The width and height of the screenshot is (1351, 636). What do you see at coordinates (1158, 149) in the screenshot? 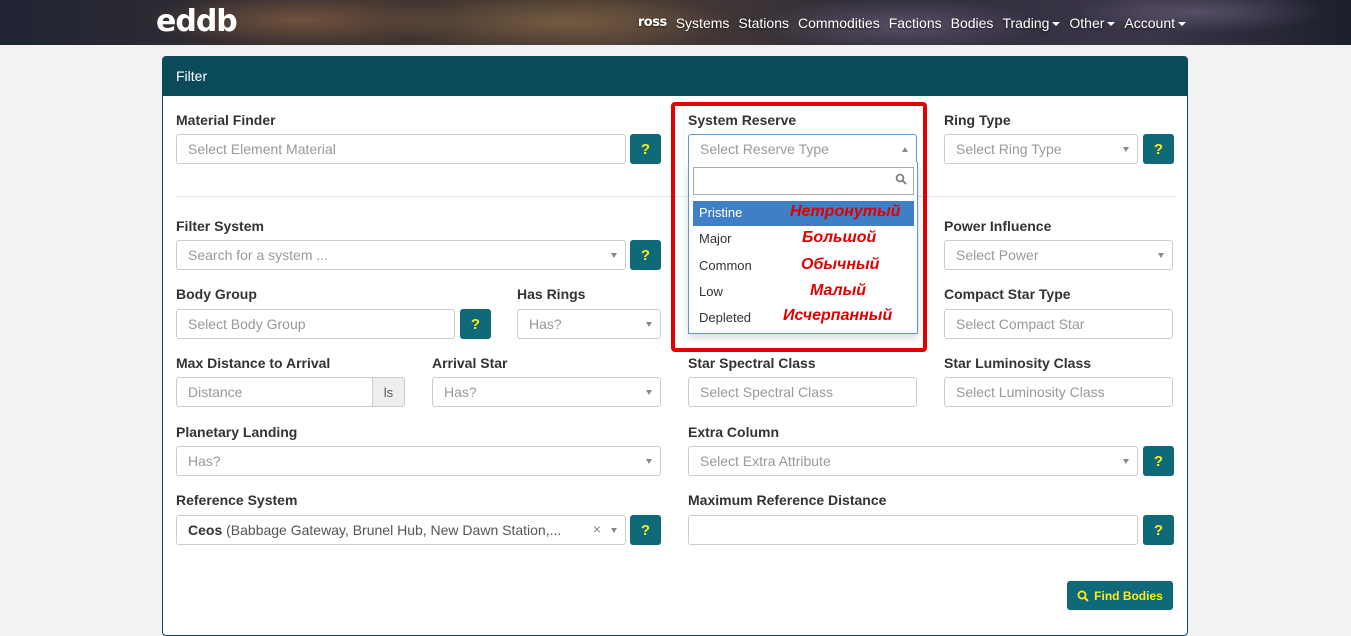
I see `ring-type-help-button: ?` at bounding box center [1158, 149].